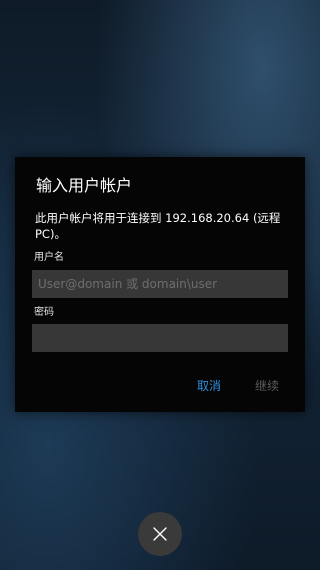 This screenshot has width=320, height=570. Describe the element at coordinates (267, 386) in the screenshot. I see `continue-button: 继续` at that location.